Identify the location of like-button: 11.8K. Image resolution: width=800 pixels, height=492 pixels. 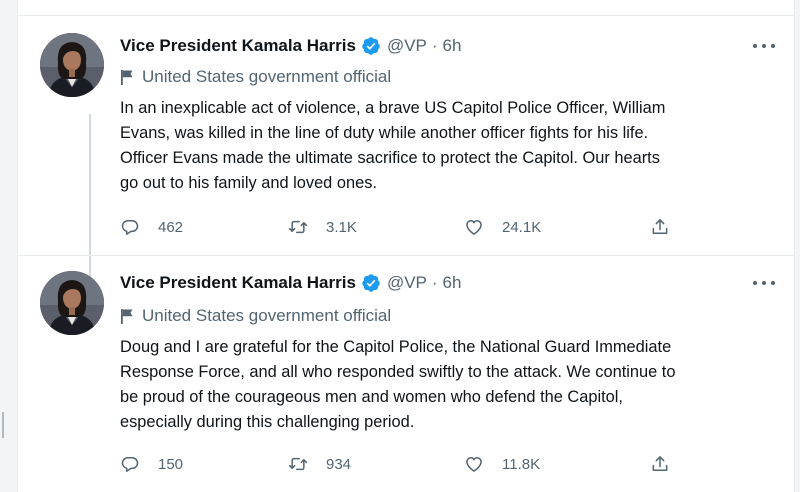
(502, 464).